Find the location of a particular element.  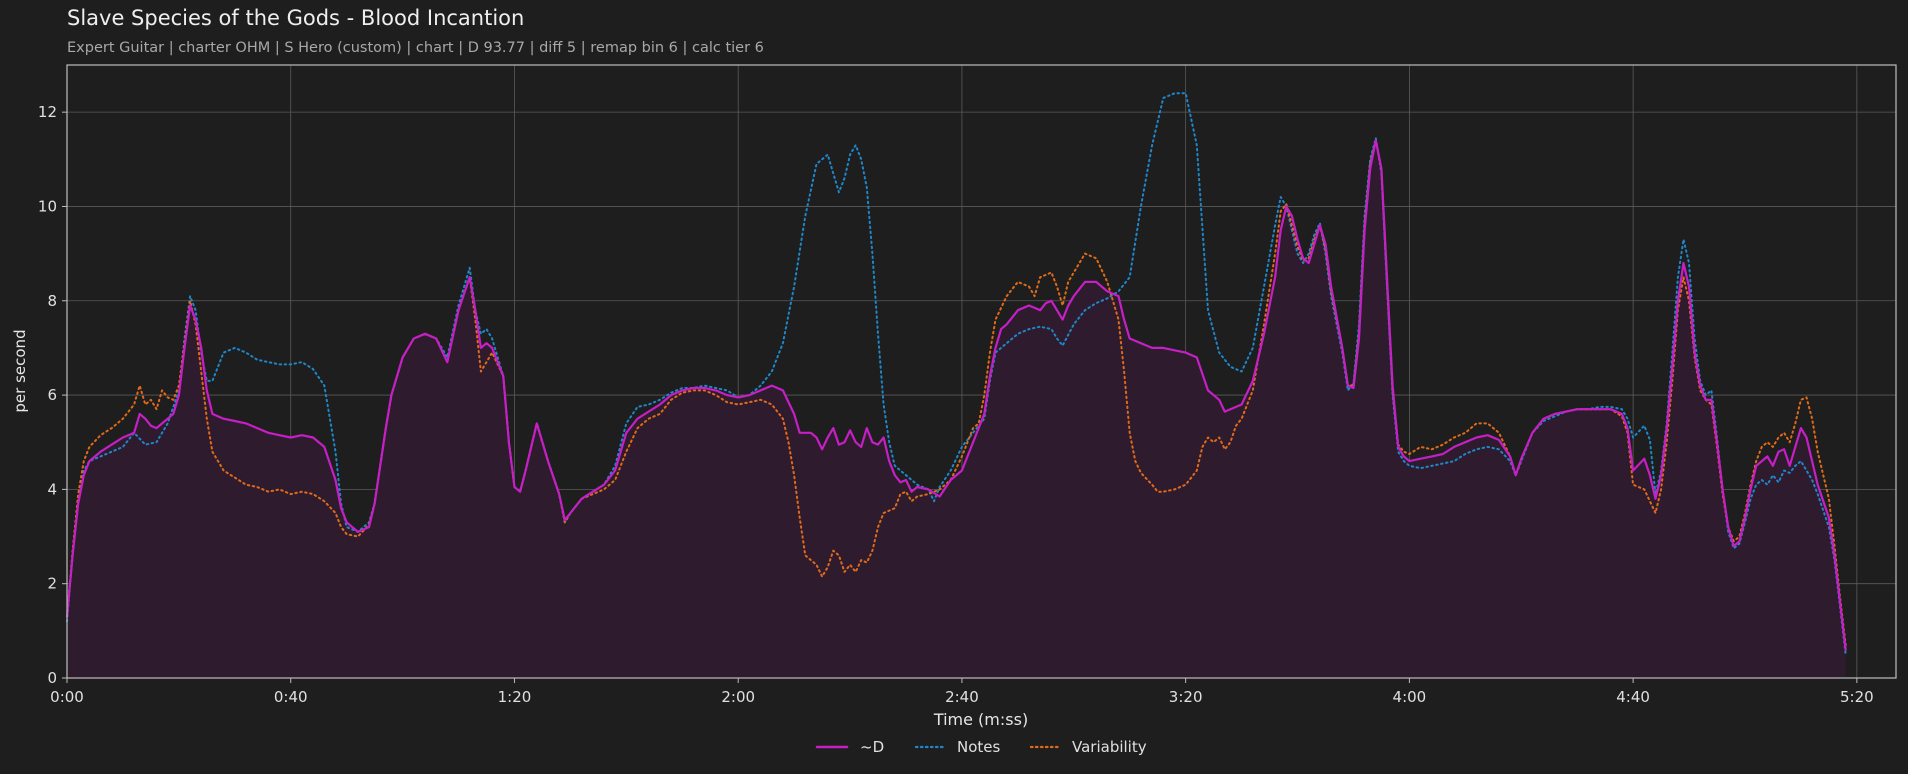

x-tick-label: 4:40 is located at coordinates (1633, 697).